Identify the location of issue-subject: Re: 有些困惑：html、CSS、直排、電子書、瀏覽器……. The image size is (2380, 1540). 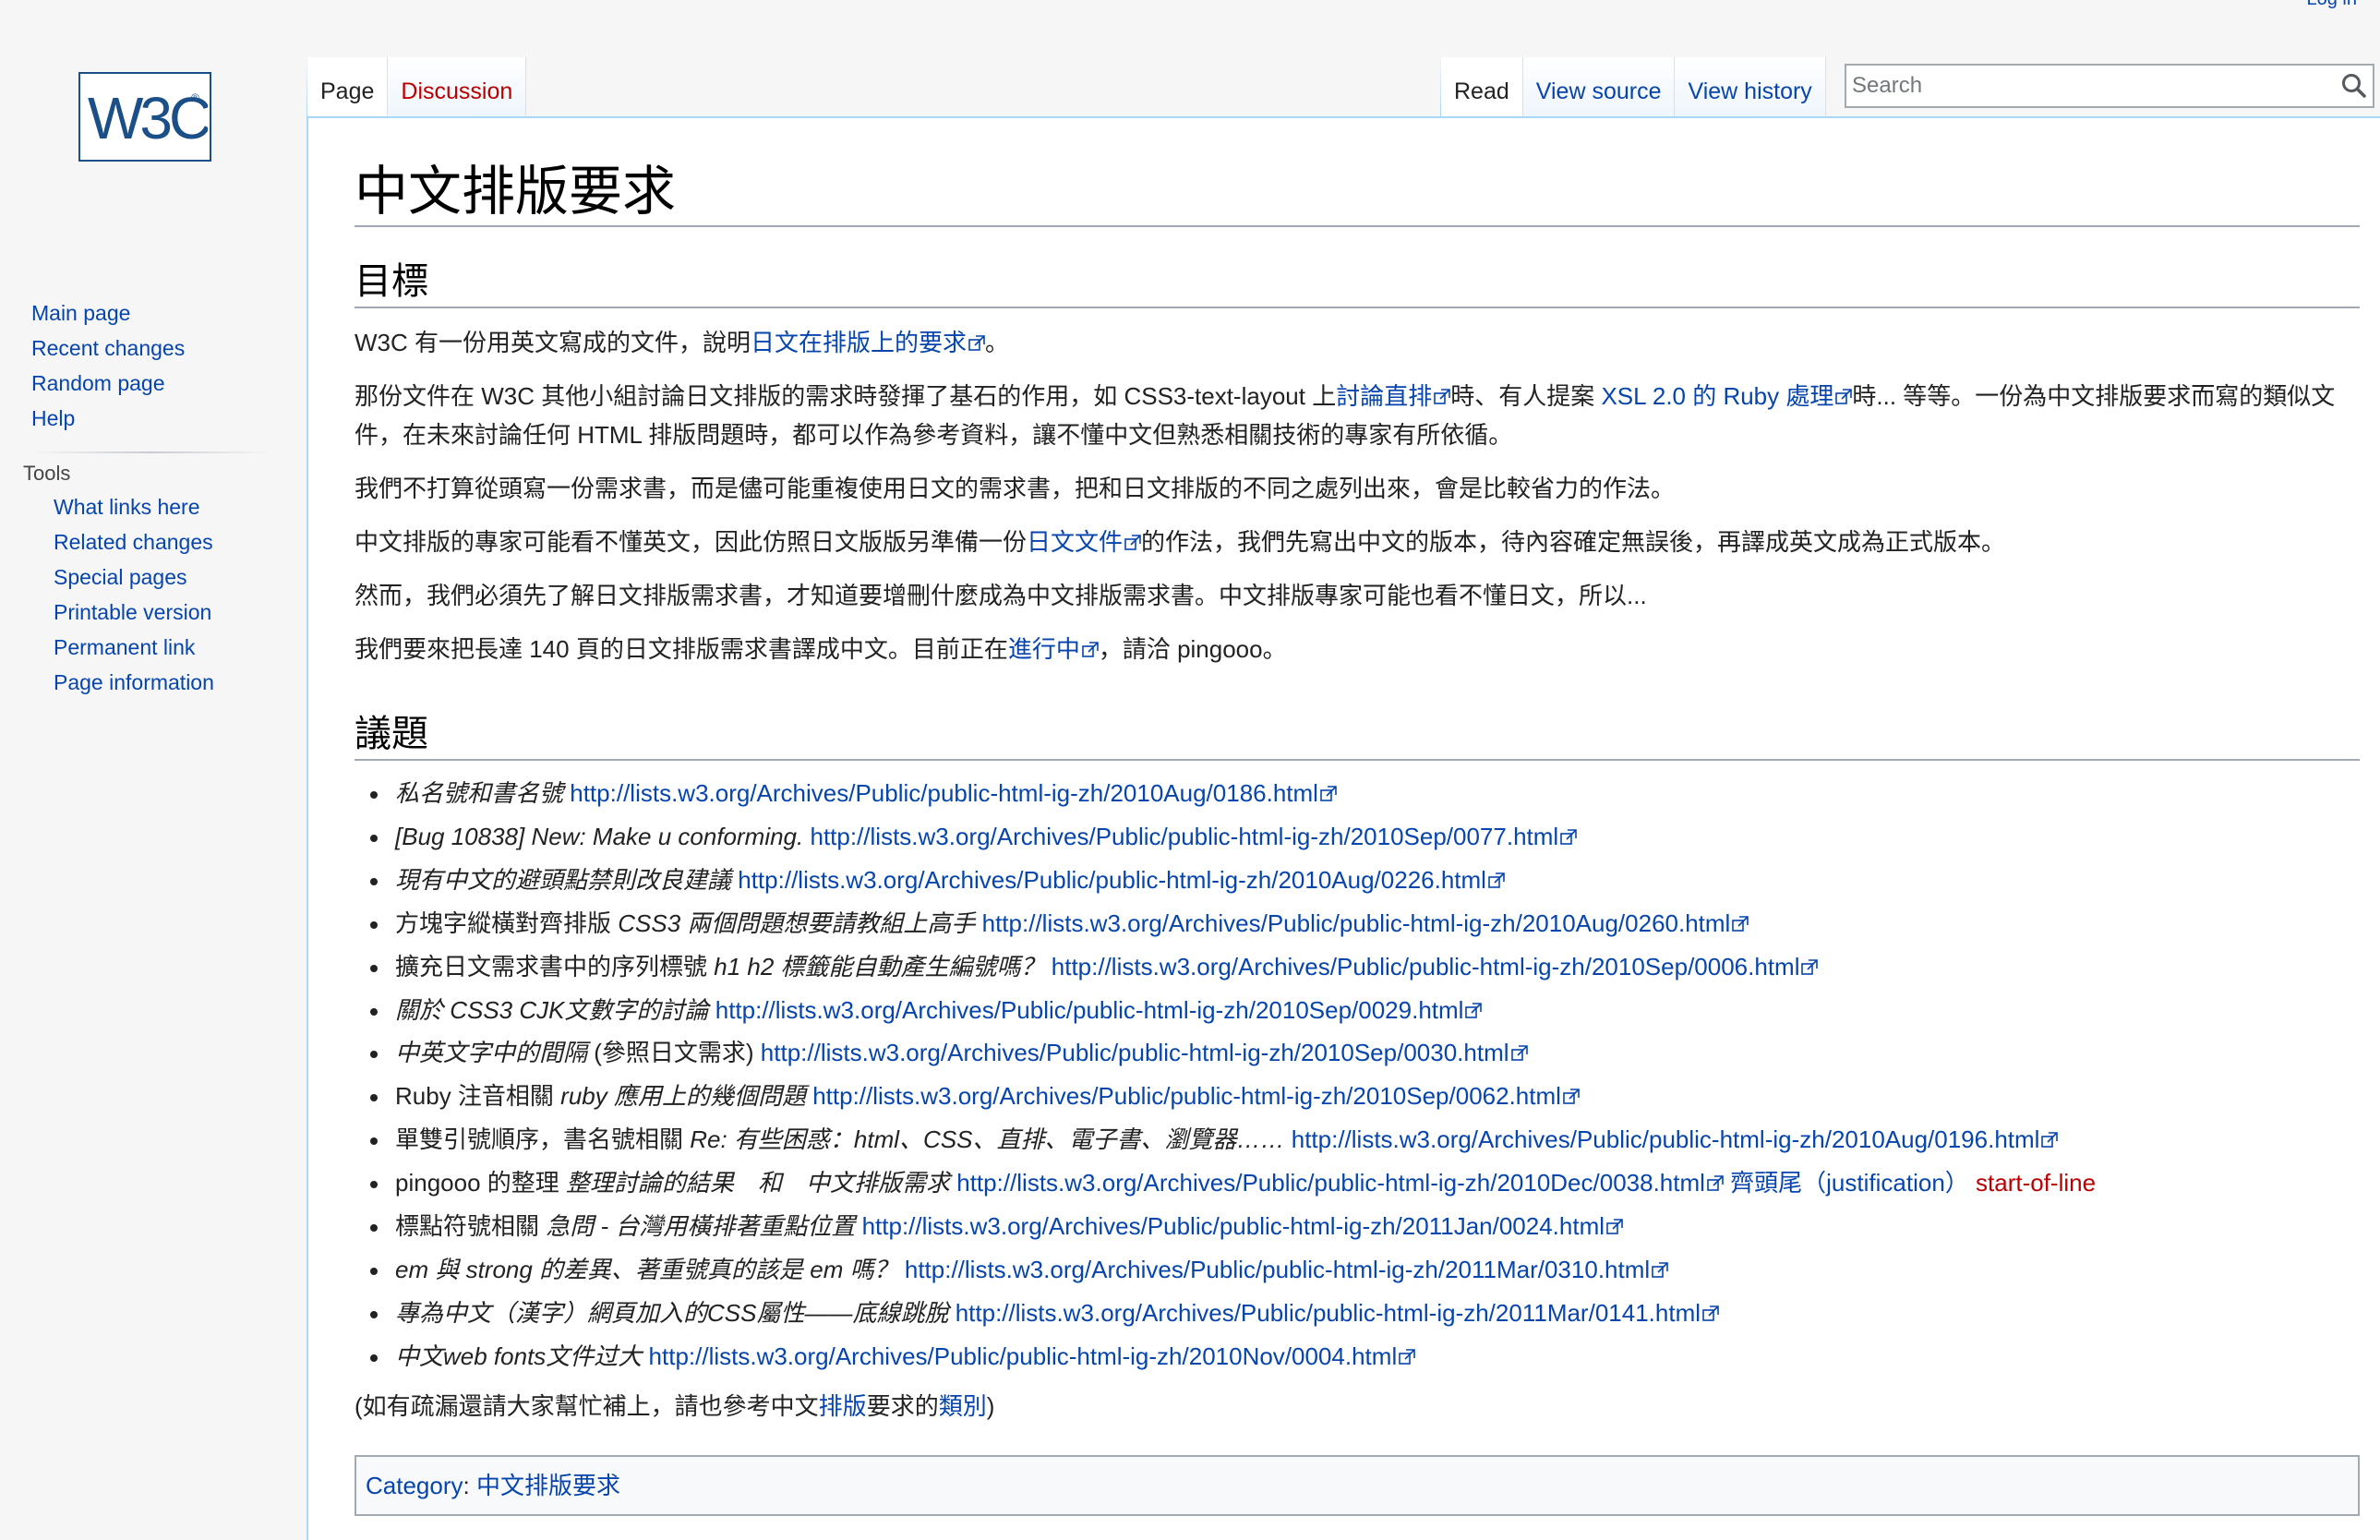
(987, 1139).